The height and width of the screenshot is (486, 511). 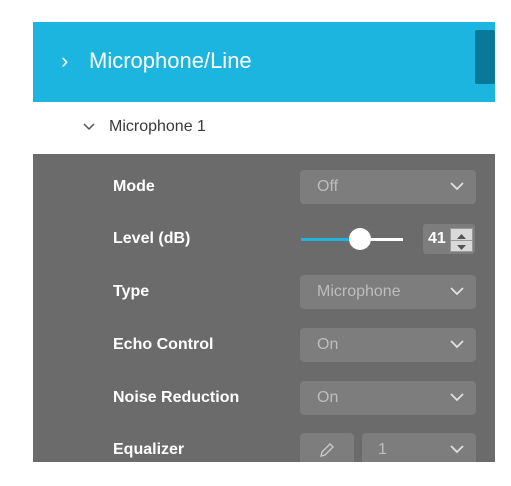 I want to click on edit-equalizer-button, so click(x=327, y=447).